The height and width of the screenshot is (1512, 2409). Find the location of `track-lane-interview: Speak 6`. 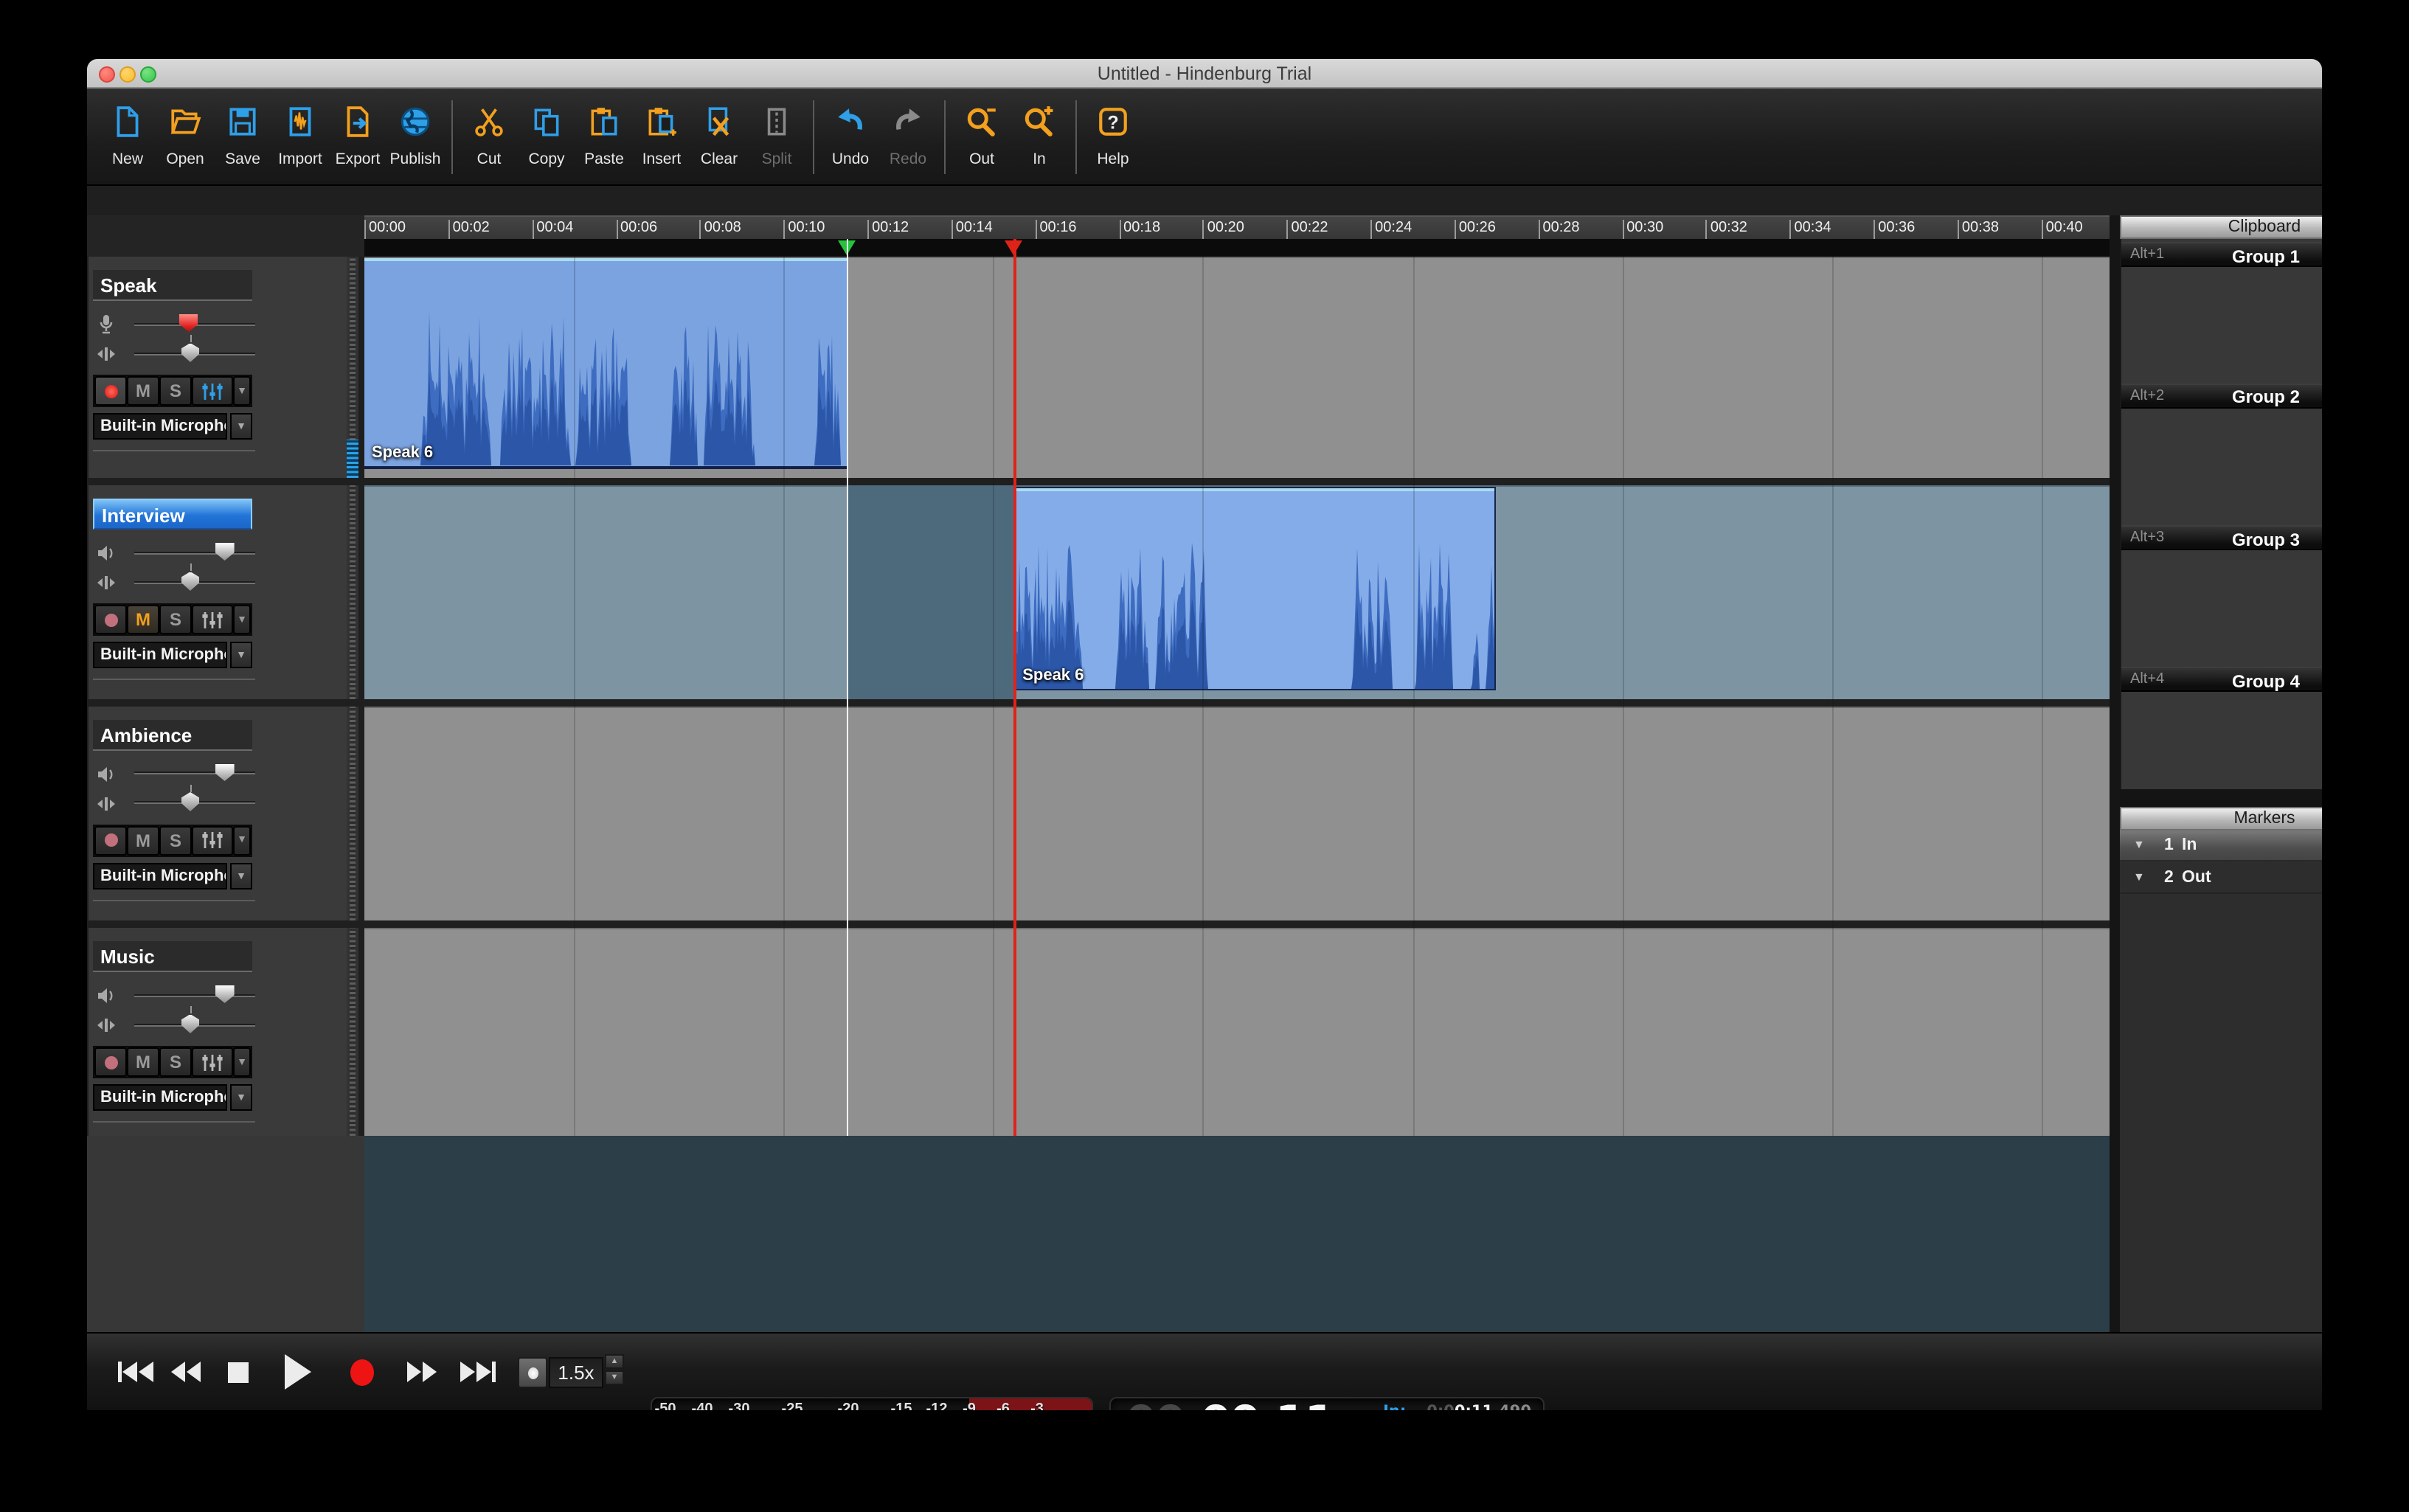

track-lane-interview: Speak 6 is located at coordinates (1237, 592).